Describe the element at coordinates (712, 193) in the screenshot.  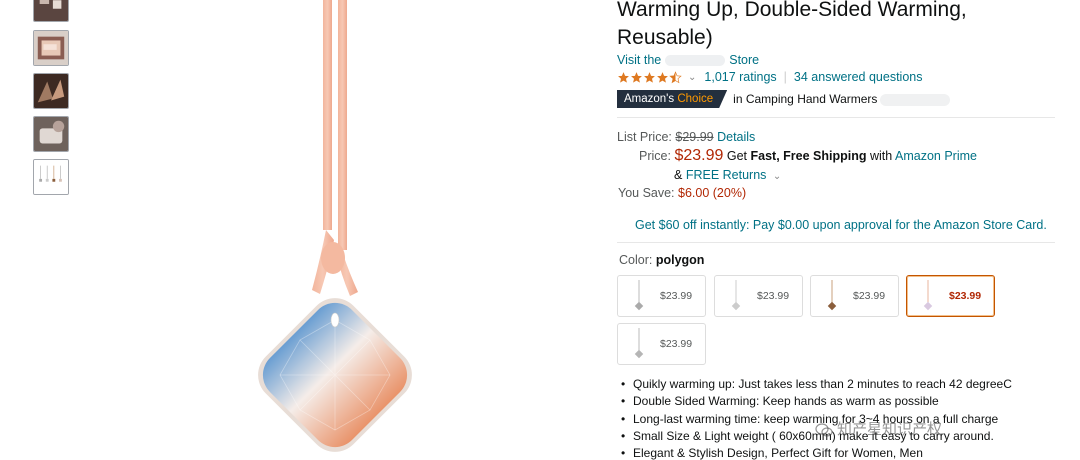
I see `you-save-value: $6.00 (20%)` at that location.